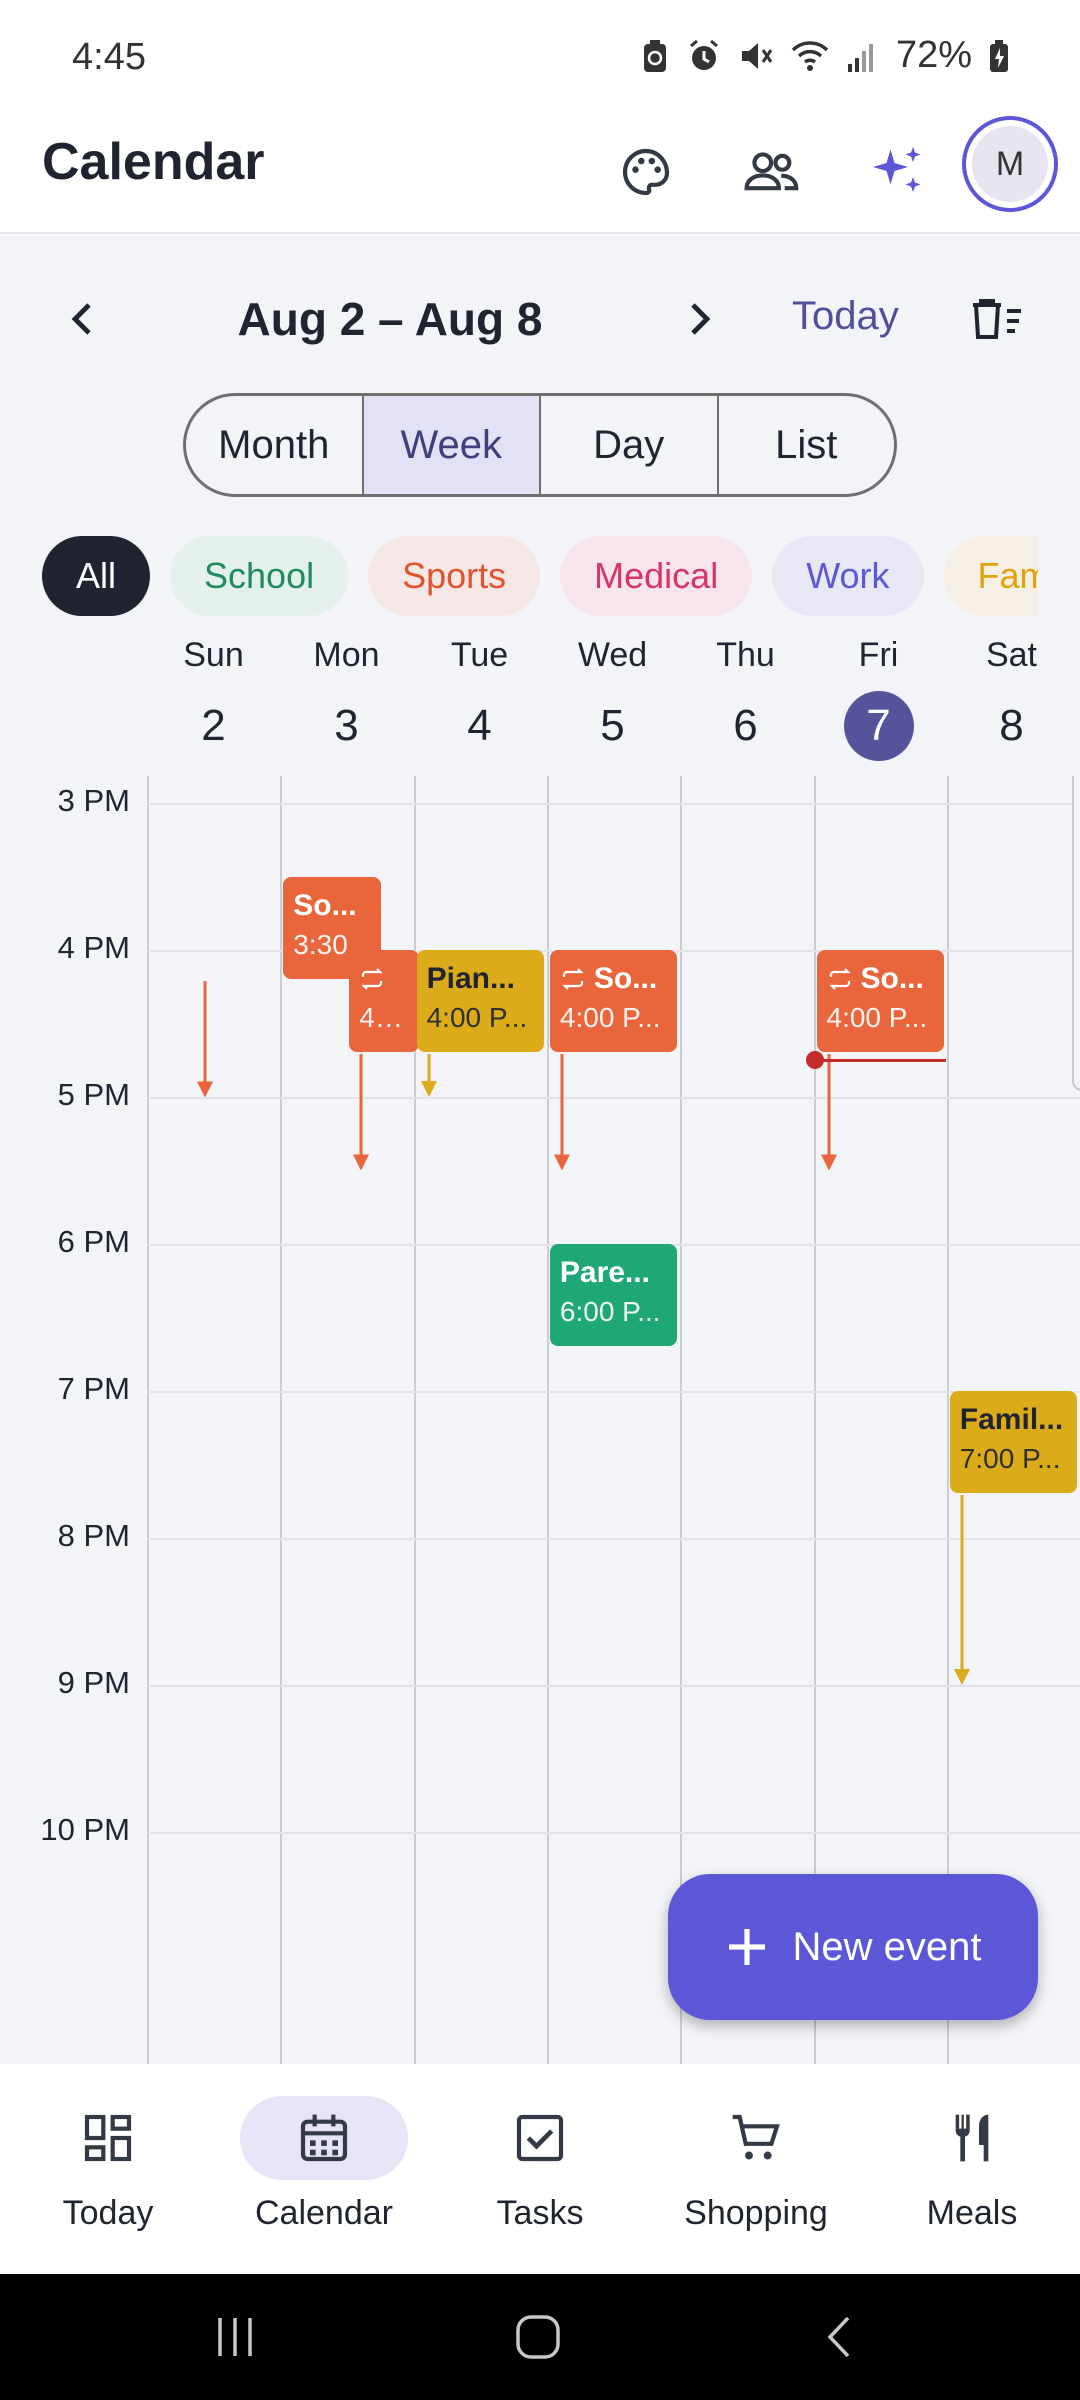 The width and height of the screenshot is (1080, 2400). I want to click on home-icon, so click(538, 2337).